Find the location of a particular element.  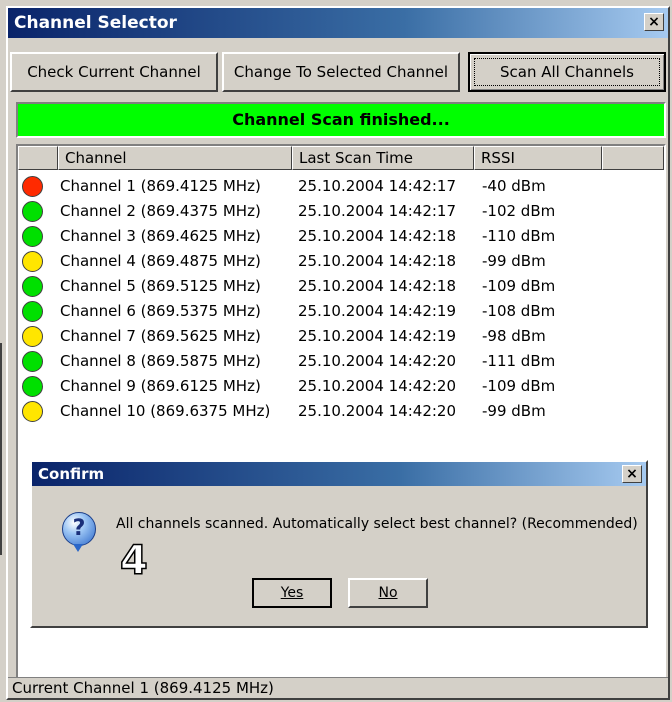

window-titlebar: Channel Selector × is located at coordinates (338, 23).